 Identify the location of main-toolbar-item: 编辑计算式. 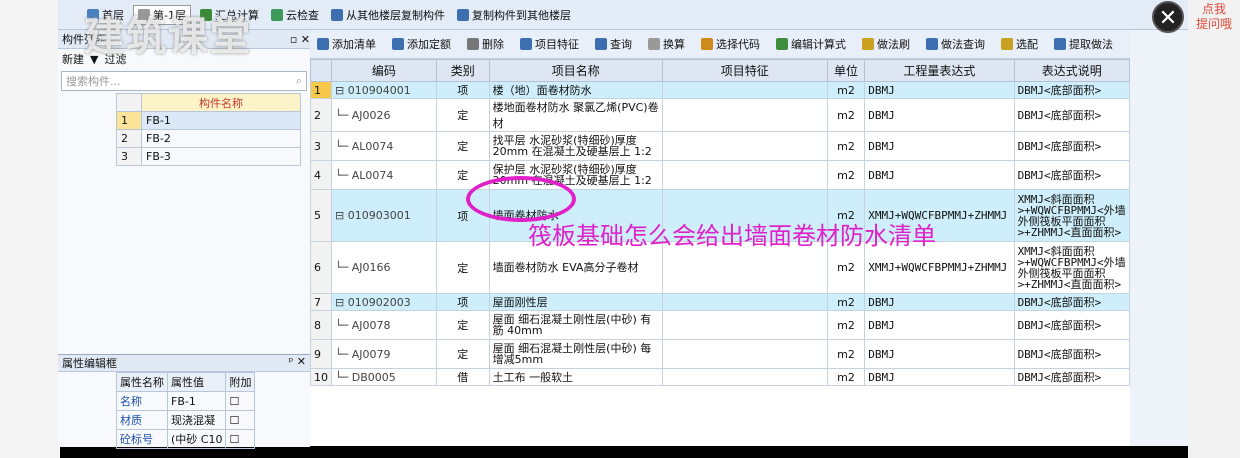
(811, 44).